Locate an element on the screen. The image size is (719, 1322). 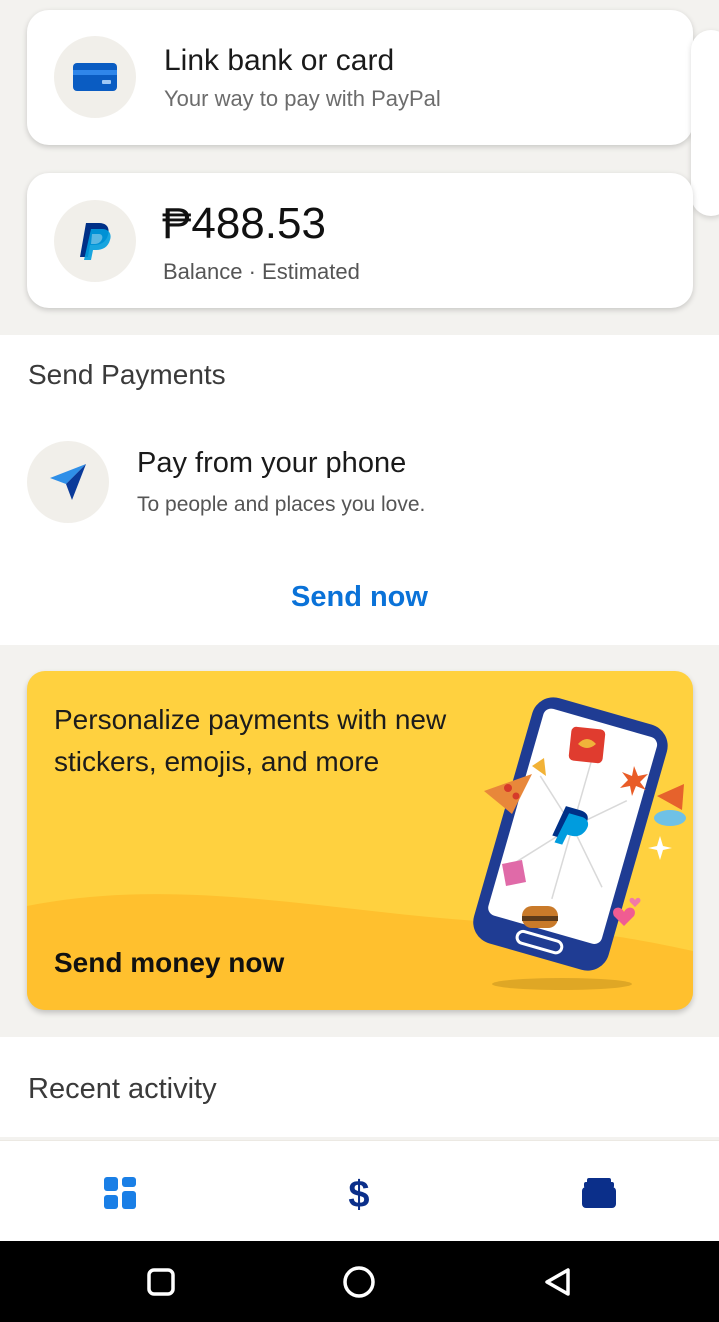
balance-subtitle: Balance · Estimated is located at coordinates (261, 271).